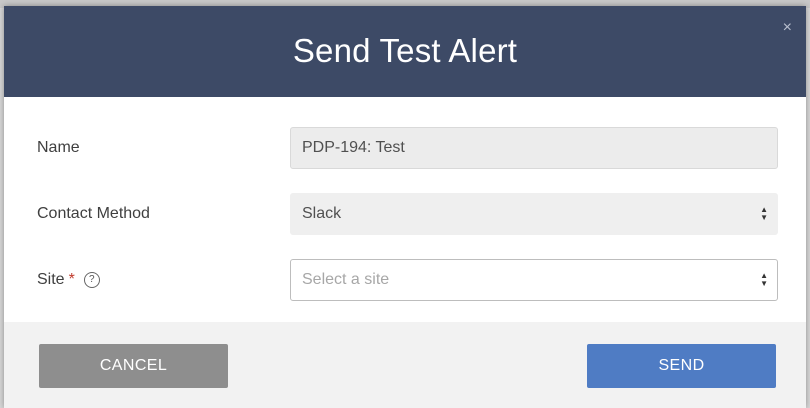 Image resolution: width=810 pixels, height=408 pixels. Describe the element at coordinates (322, 213) in the screenshot. I see `contact-method-value: Slack` at that location.